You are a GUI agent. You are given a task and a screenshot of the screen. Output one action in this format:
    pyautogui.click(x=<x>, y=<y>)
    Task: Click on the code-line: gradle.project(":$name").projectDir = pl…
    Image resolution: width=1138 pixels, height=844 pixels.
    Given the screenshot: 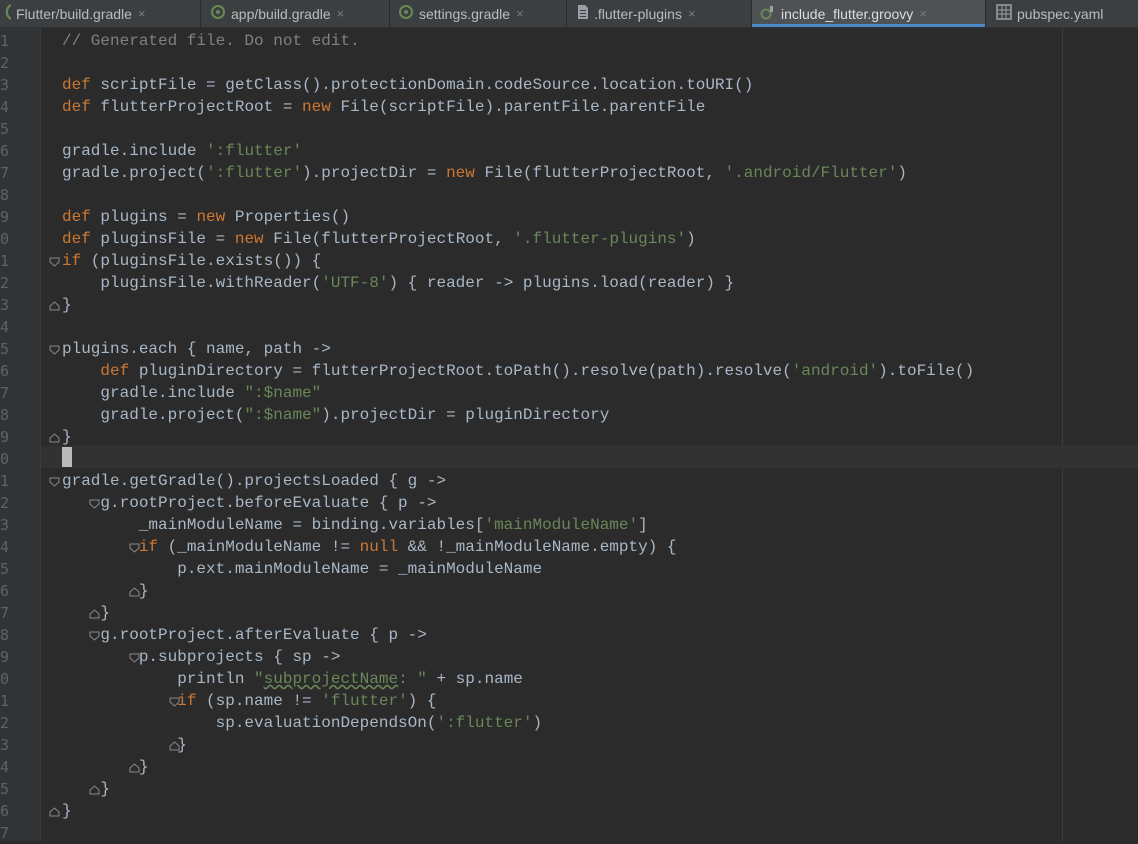 What is the action you would take?
    pyautogui.click(x=335, y=415)
    